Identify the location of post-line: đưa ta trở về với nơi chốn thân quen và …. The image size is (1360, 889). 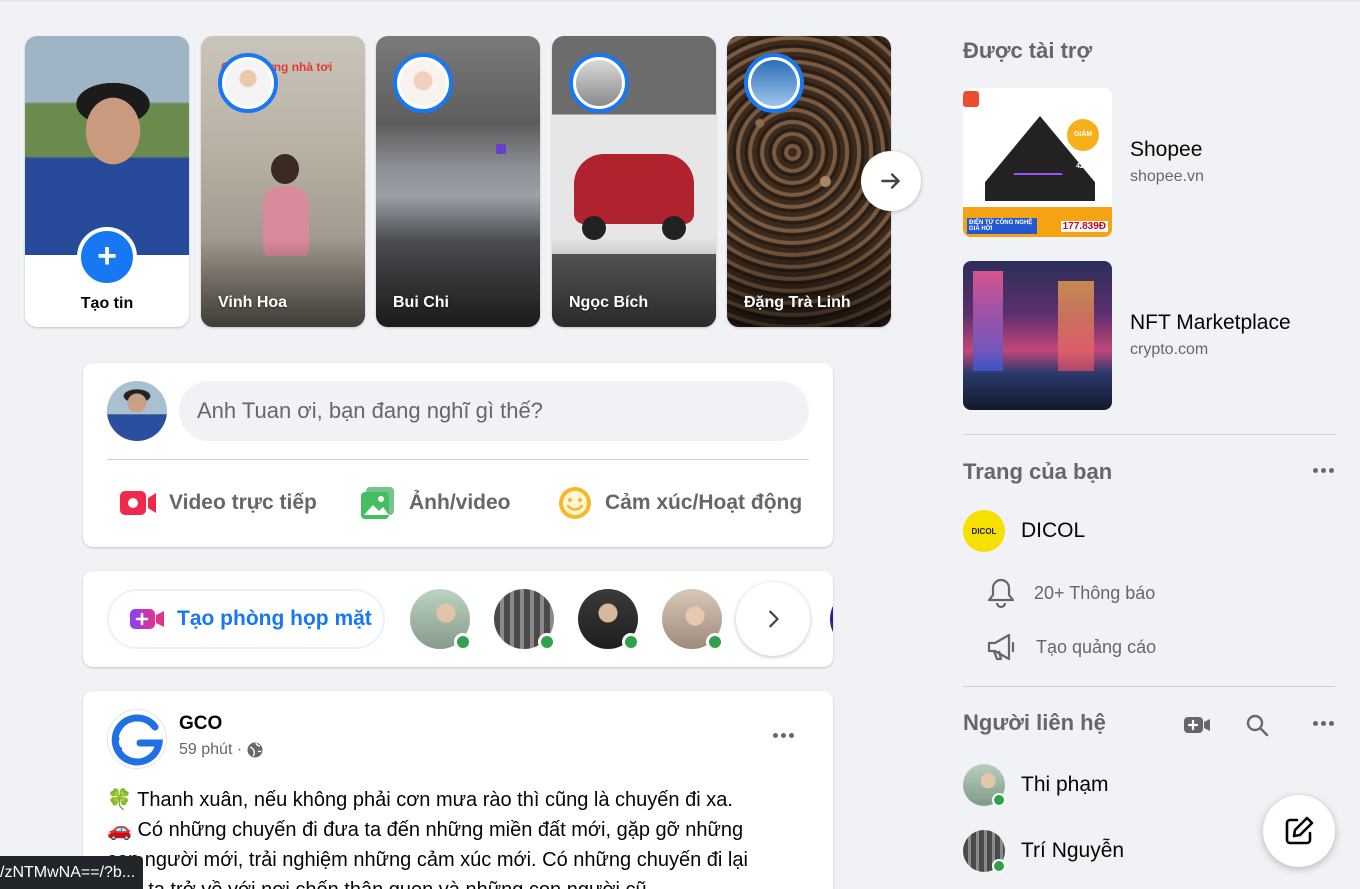
(447, 882).